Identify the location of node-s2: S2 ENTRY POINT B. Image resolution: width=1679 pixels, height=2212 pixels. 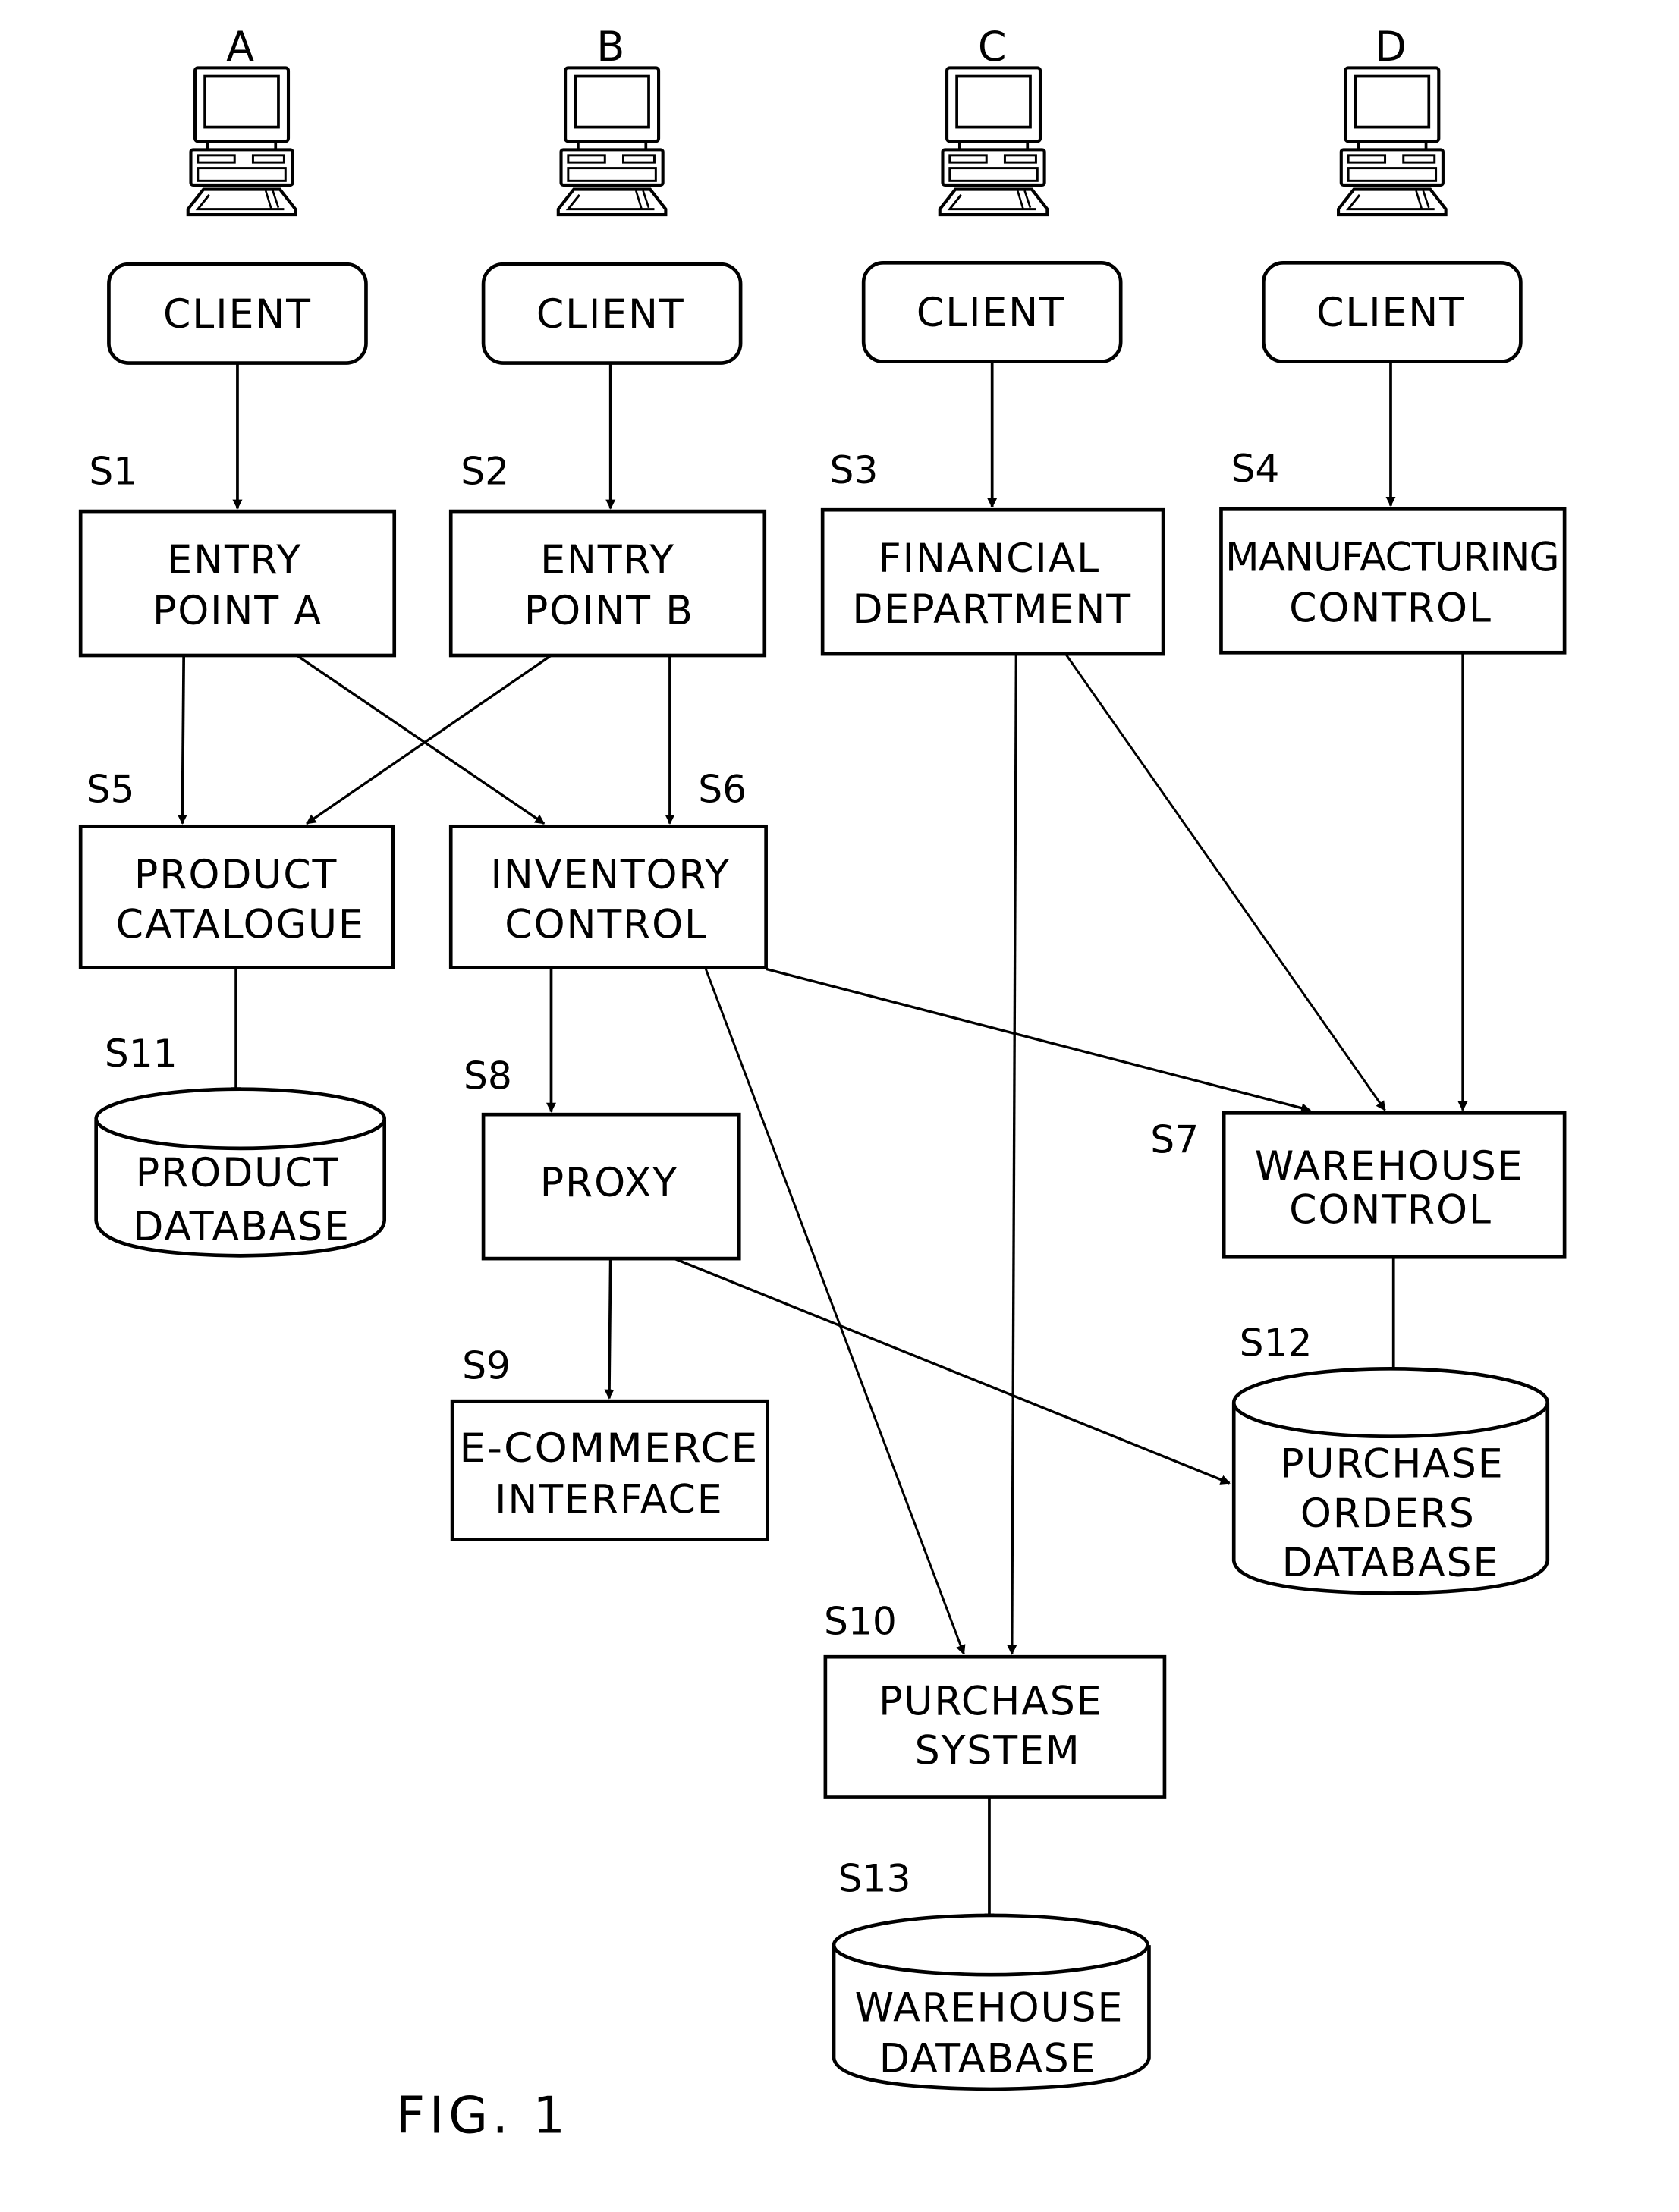
(607, 553).